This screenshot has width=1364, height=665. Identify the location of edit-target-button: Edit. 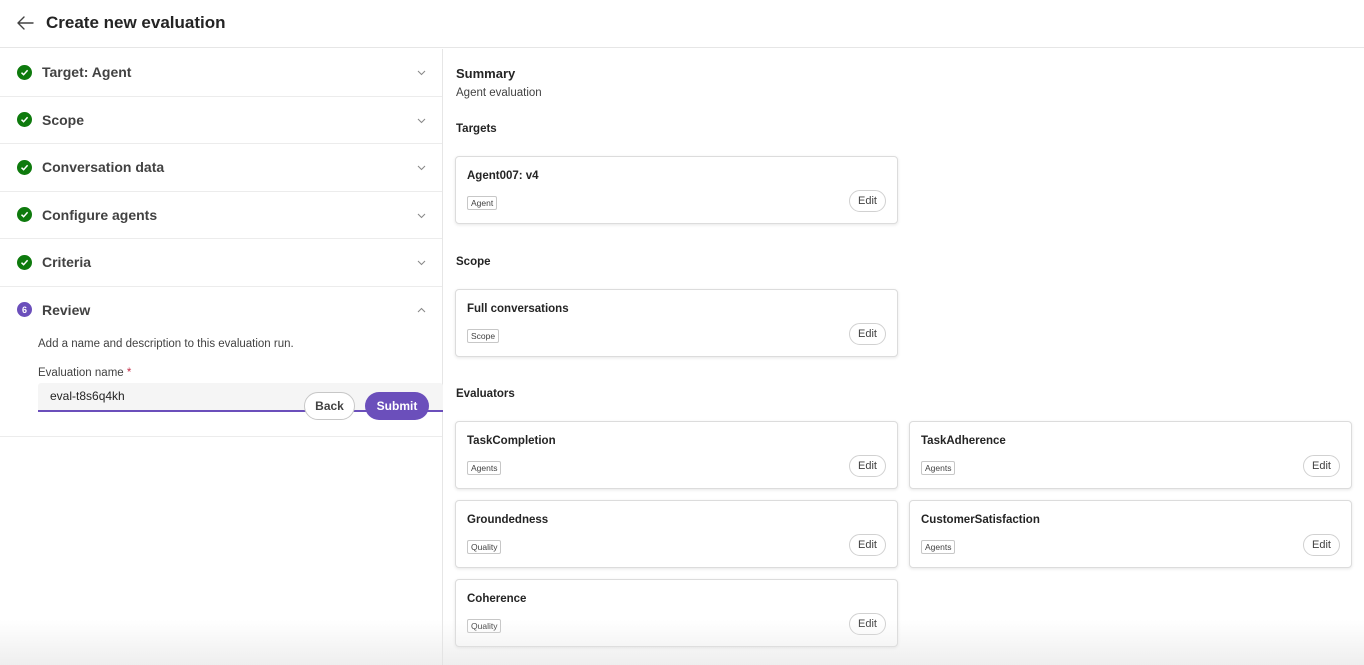
(867, 201).